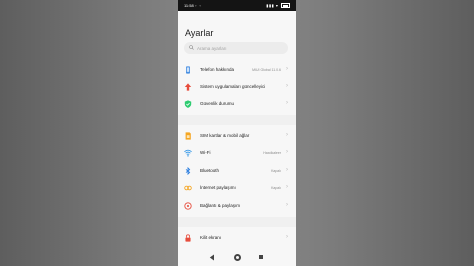  What do you see at coordinates (188, 104) in the screenshot?
I see `shield-check-icon` at bounding box center [188, 104].